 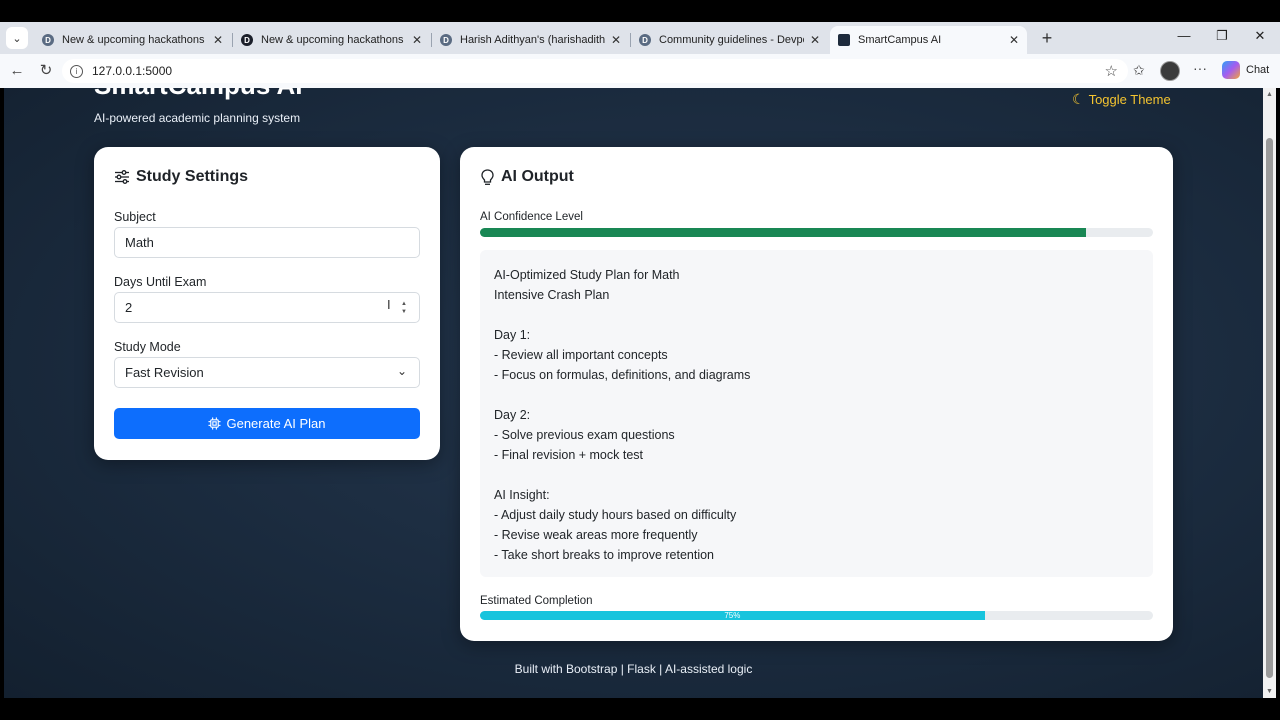 I want to click on plan-line: Intensive Crash Plan, so click(x=552, y=295).